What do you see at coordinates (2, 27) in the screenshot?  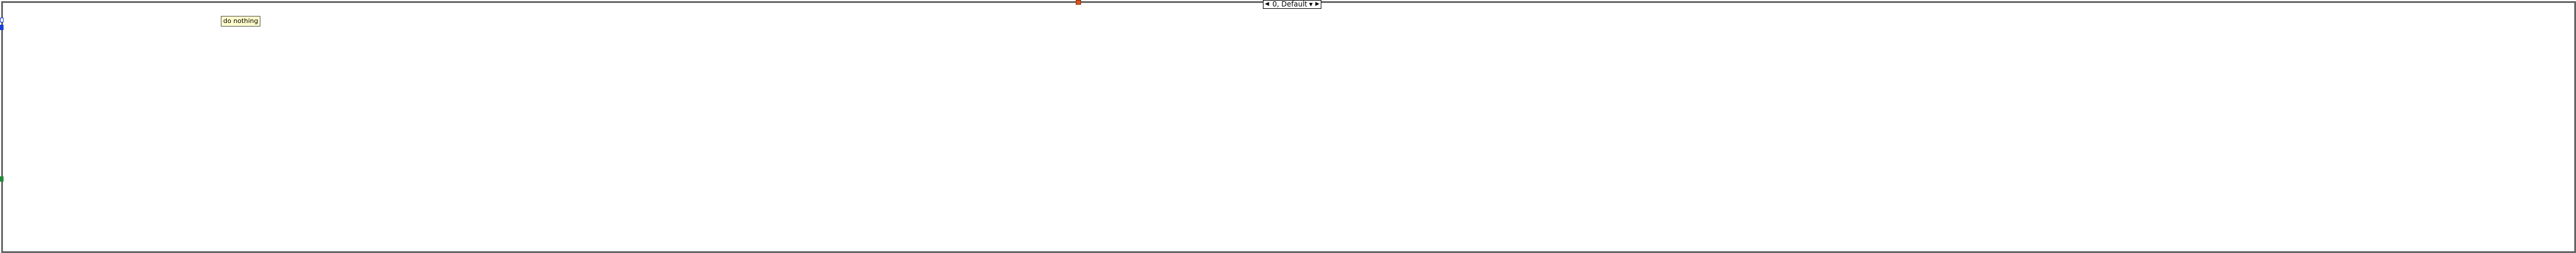 I see `input-tunnel-error` at bounding box center [2, 27].